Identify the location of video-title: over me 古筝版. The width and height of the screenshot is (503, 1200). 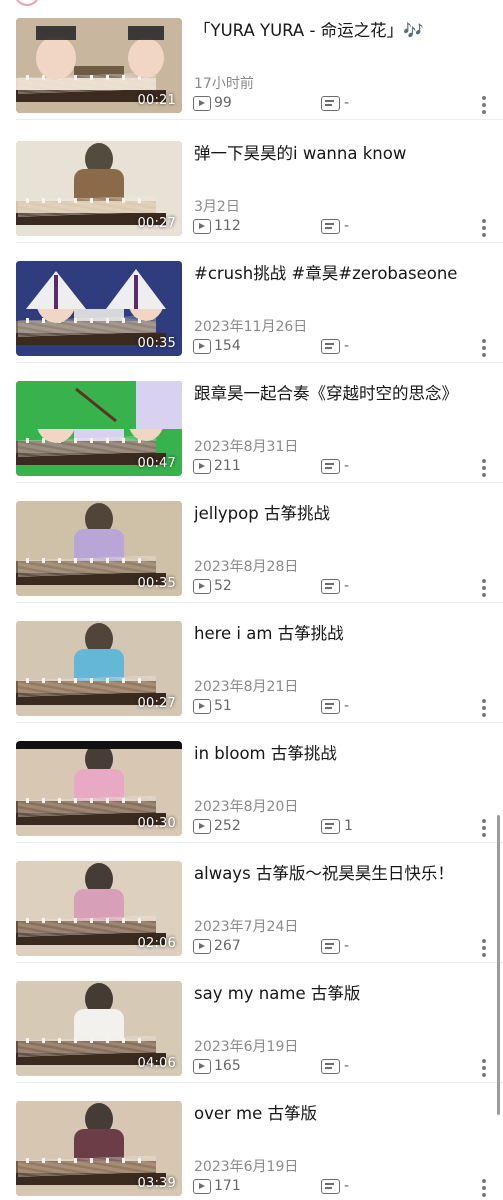
(333, 1114).